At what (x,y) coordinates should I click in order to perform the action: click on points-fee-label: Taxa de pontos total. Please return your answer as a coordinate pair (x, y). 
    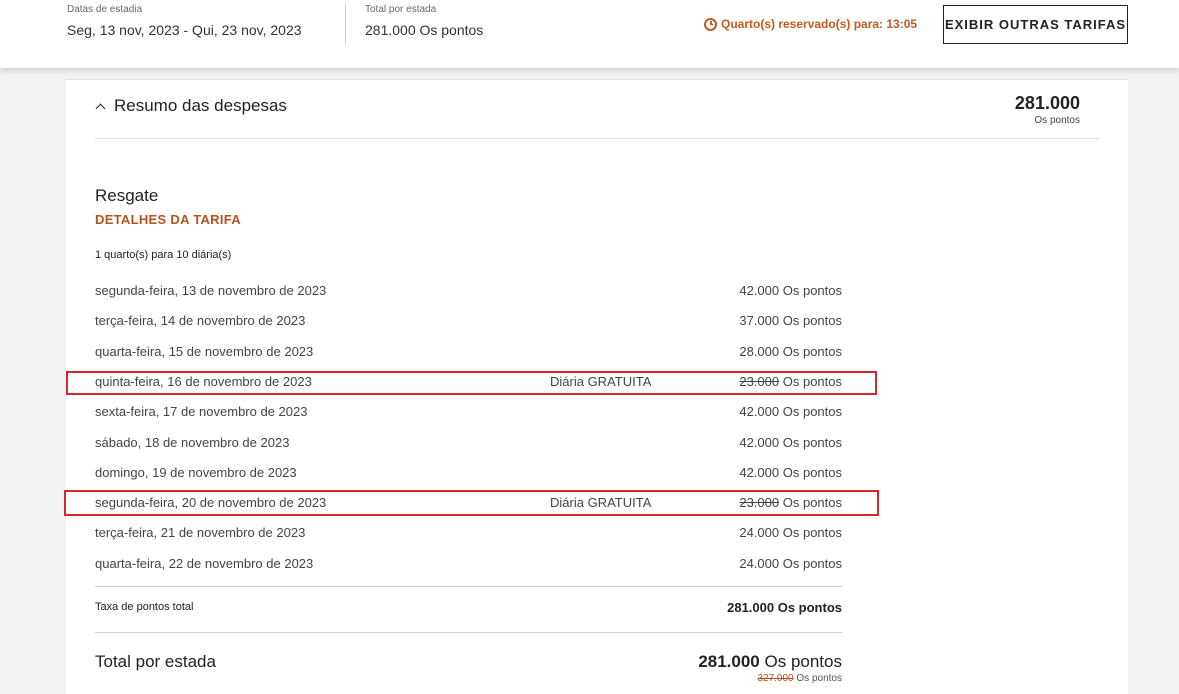
    Looking at the image, I should click on (144, 607).